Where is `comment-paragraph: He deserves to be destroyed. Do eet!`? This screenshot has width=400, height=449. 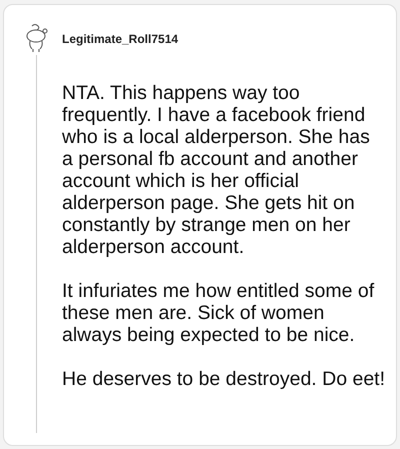
comment-paragraph: He deserves to be destroyed. Do eet! is located at coordinates (224, 379).